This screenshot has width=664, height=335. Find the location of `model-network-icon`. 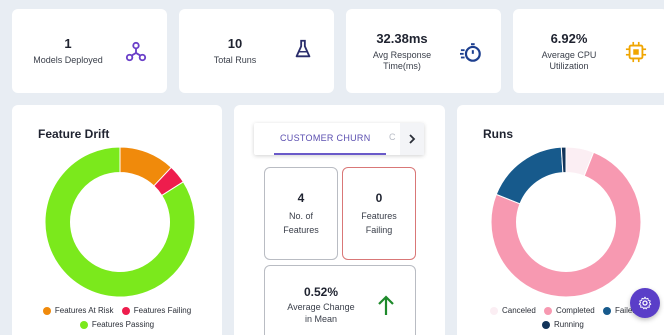

model-network-icon is located at coordinates (136, 51).